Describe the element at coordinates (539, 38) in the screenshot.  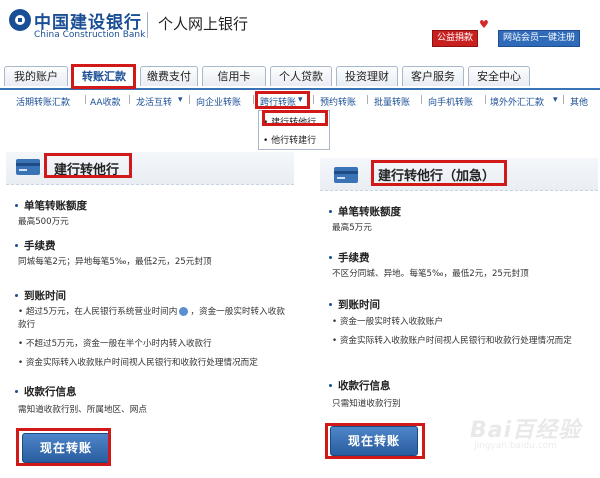
I see `member-register-button: 网站会员一键注册` at that location.